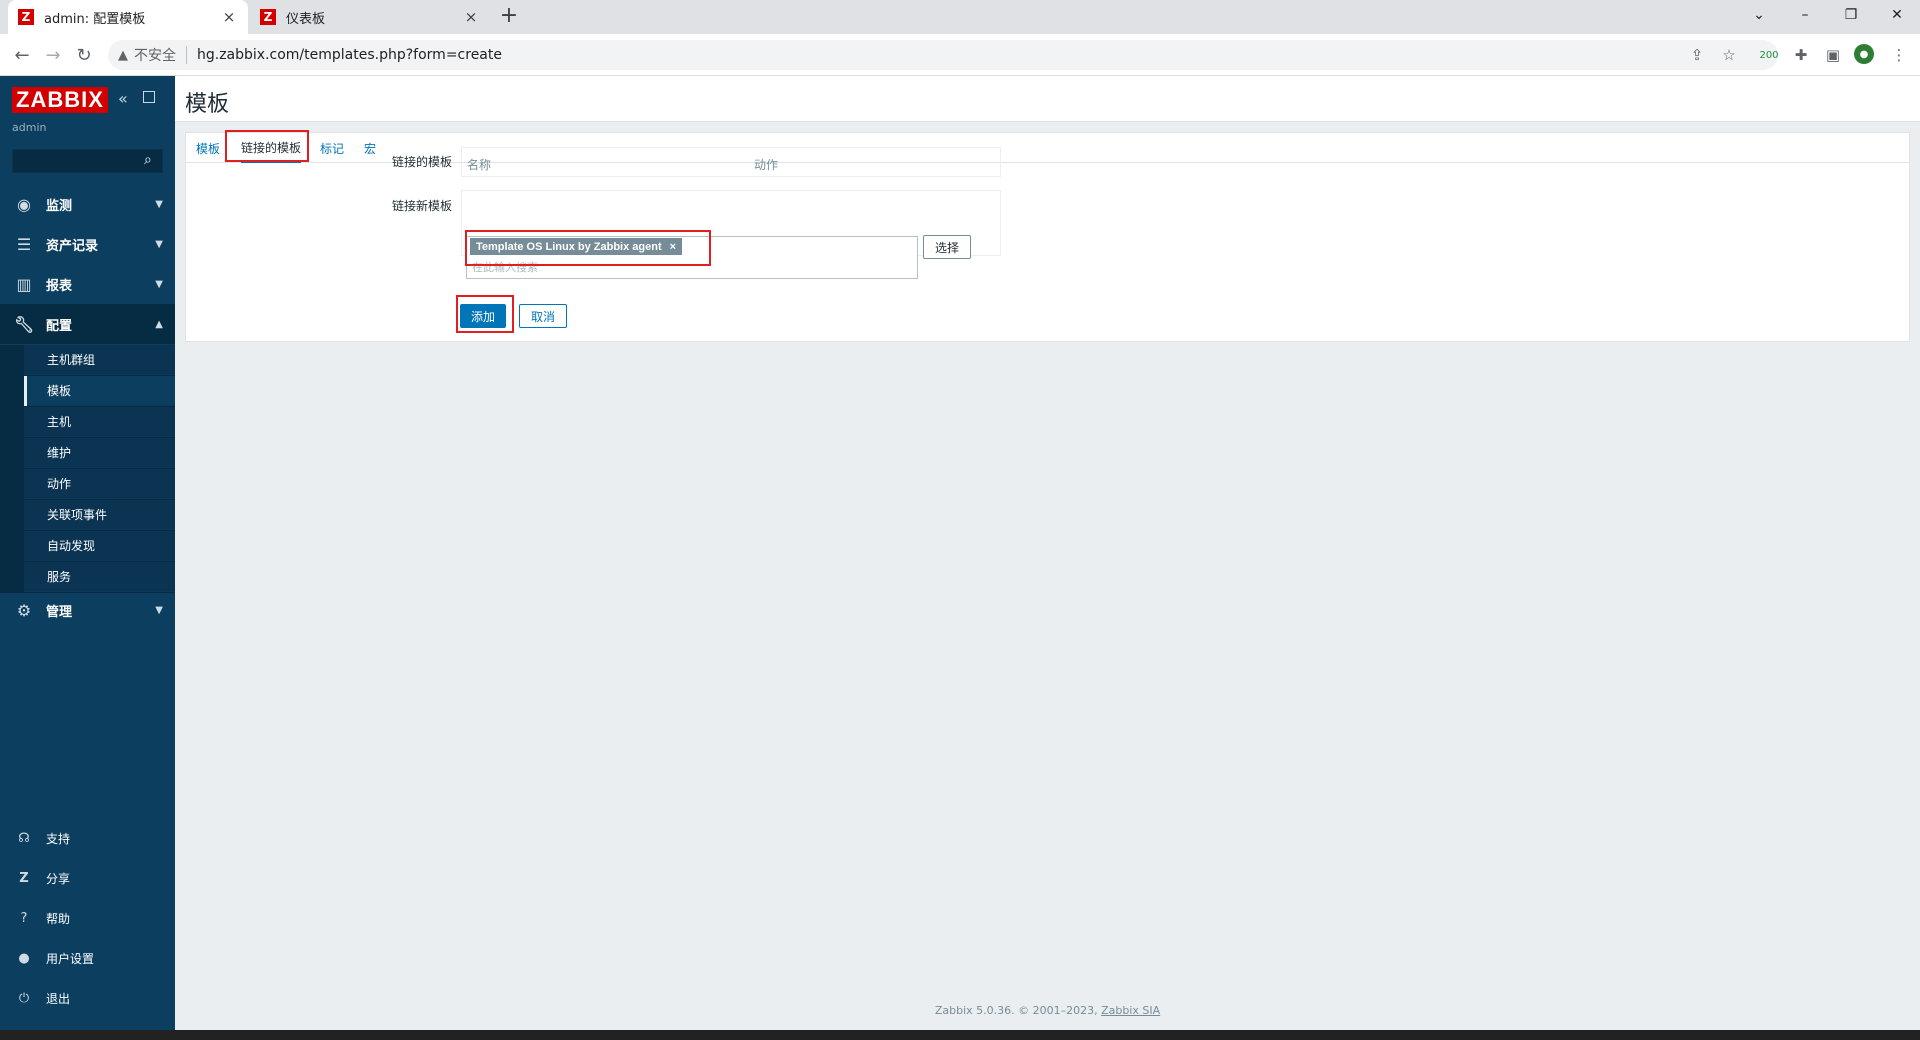 Image resolution: width=1920 pixels, height=1040 pixels. What do you see at coordinates (29, 127) in the screenshot?
I see `user-name: admin` at bounding box center [29, 127].